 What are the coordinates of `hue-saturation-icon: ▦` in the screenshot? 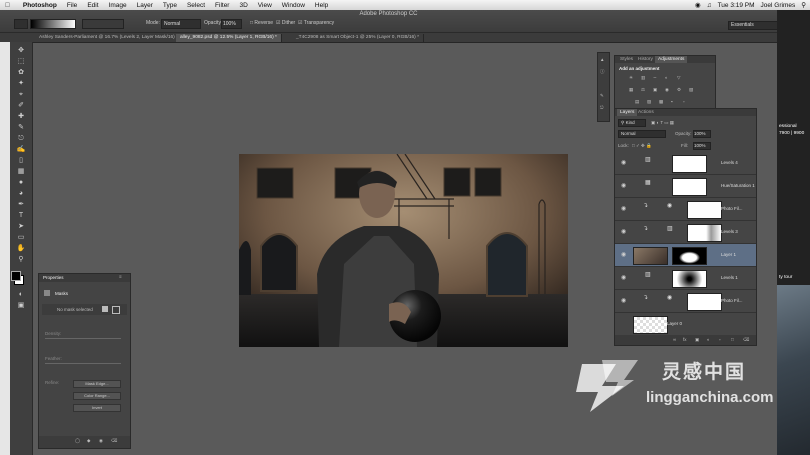 It's located at (631, 90).